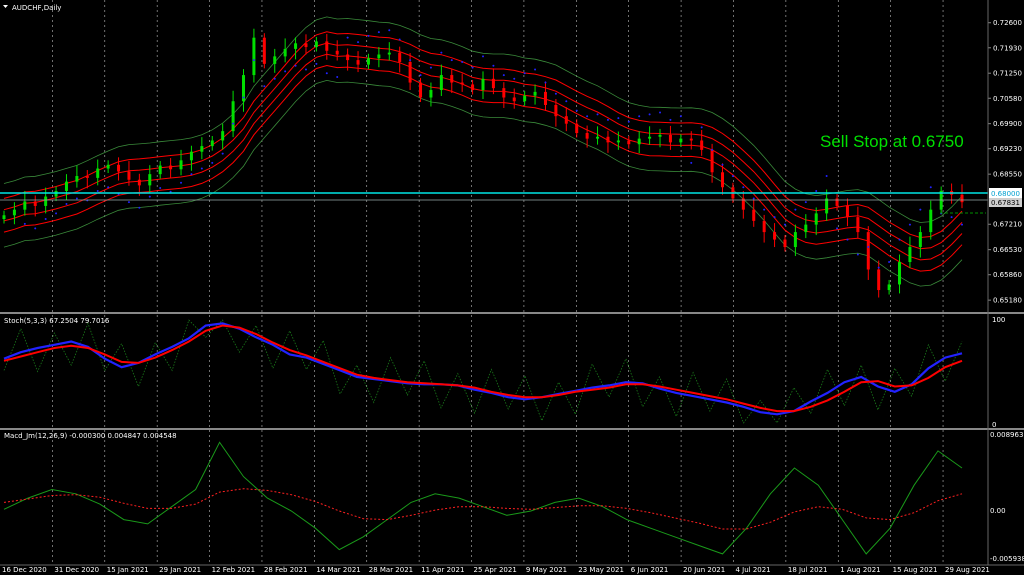  What do you see at coordinates (601, 570) in the screenshot?
I see `x-tick-label: 23 May 2021` at bounding box center [601, 570].